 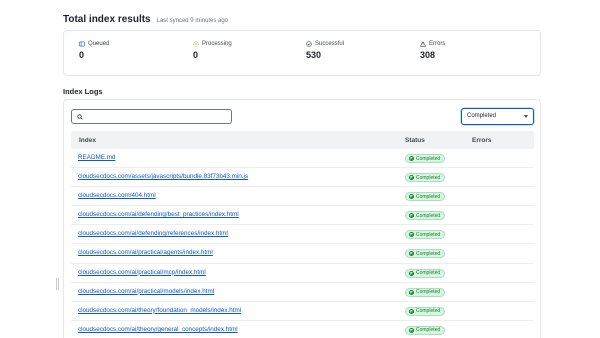 I want to click on chevron-down-icon, so click(x=526, y=116).